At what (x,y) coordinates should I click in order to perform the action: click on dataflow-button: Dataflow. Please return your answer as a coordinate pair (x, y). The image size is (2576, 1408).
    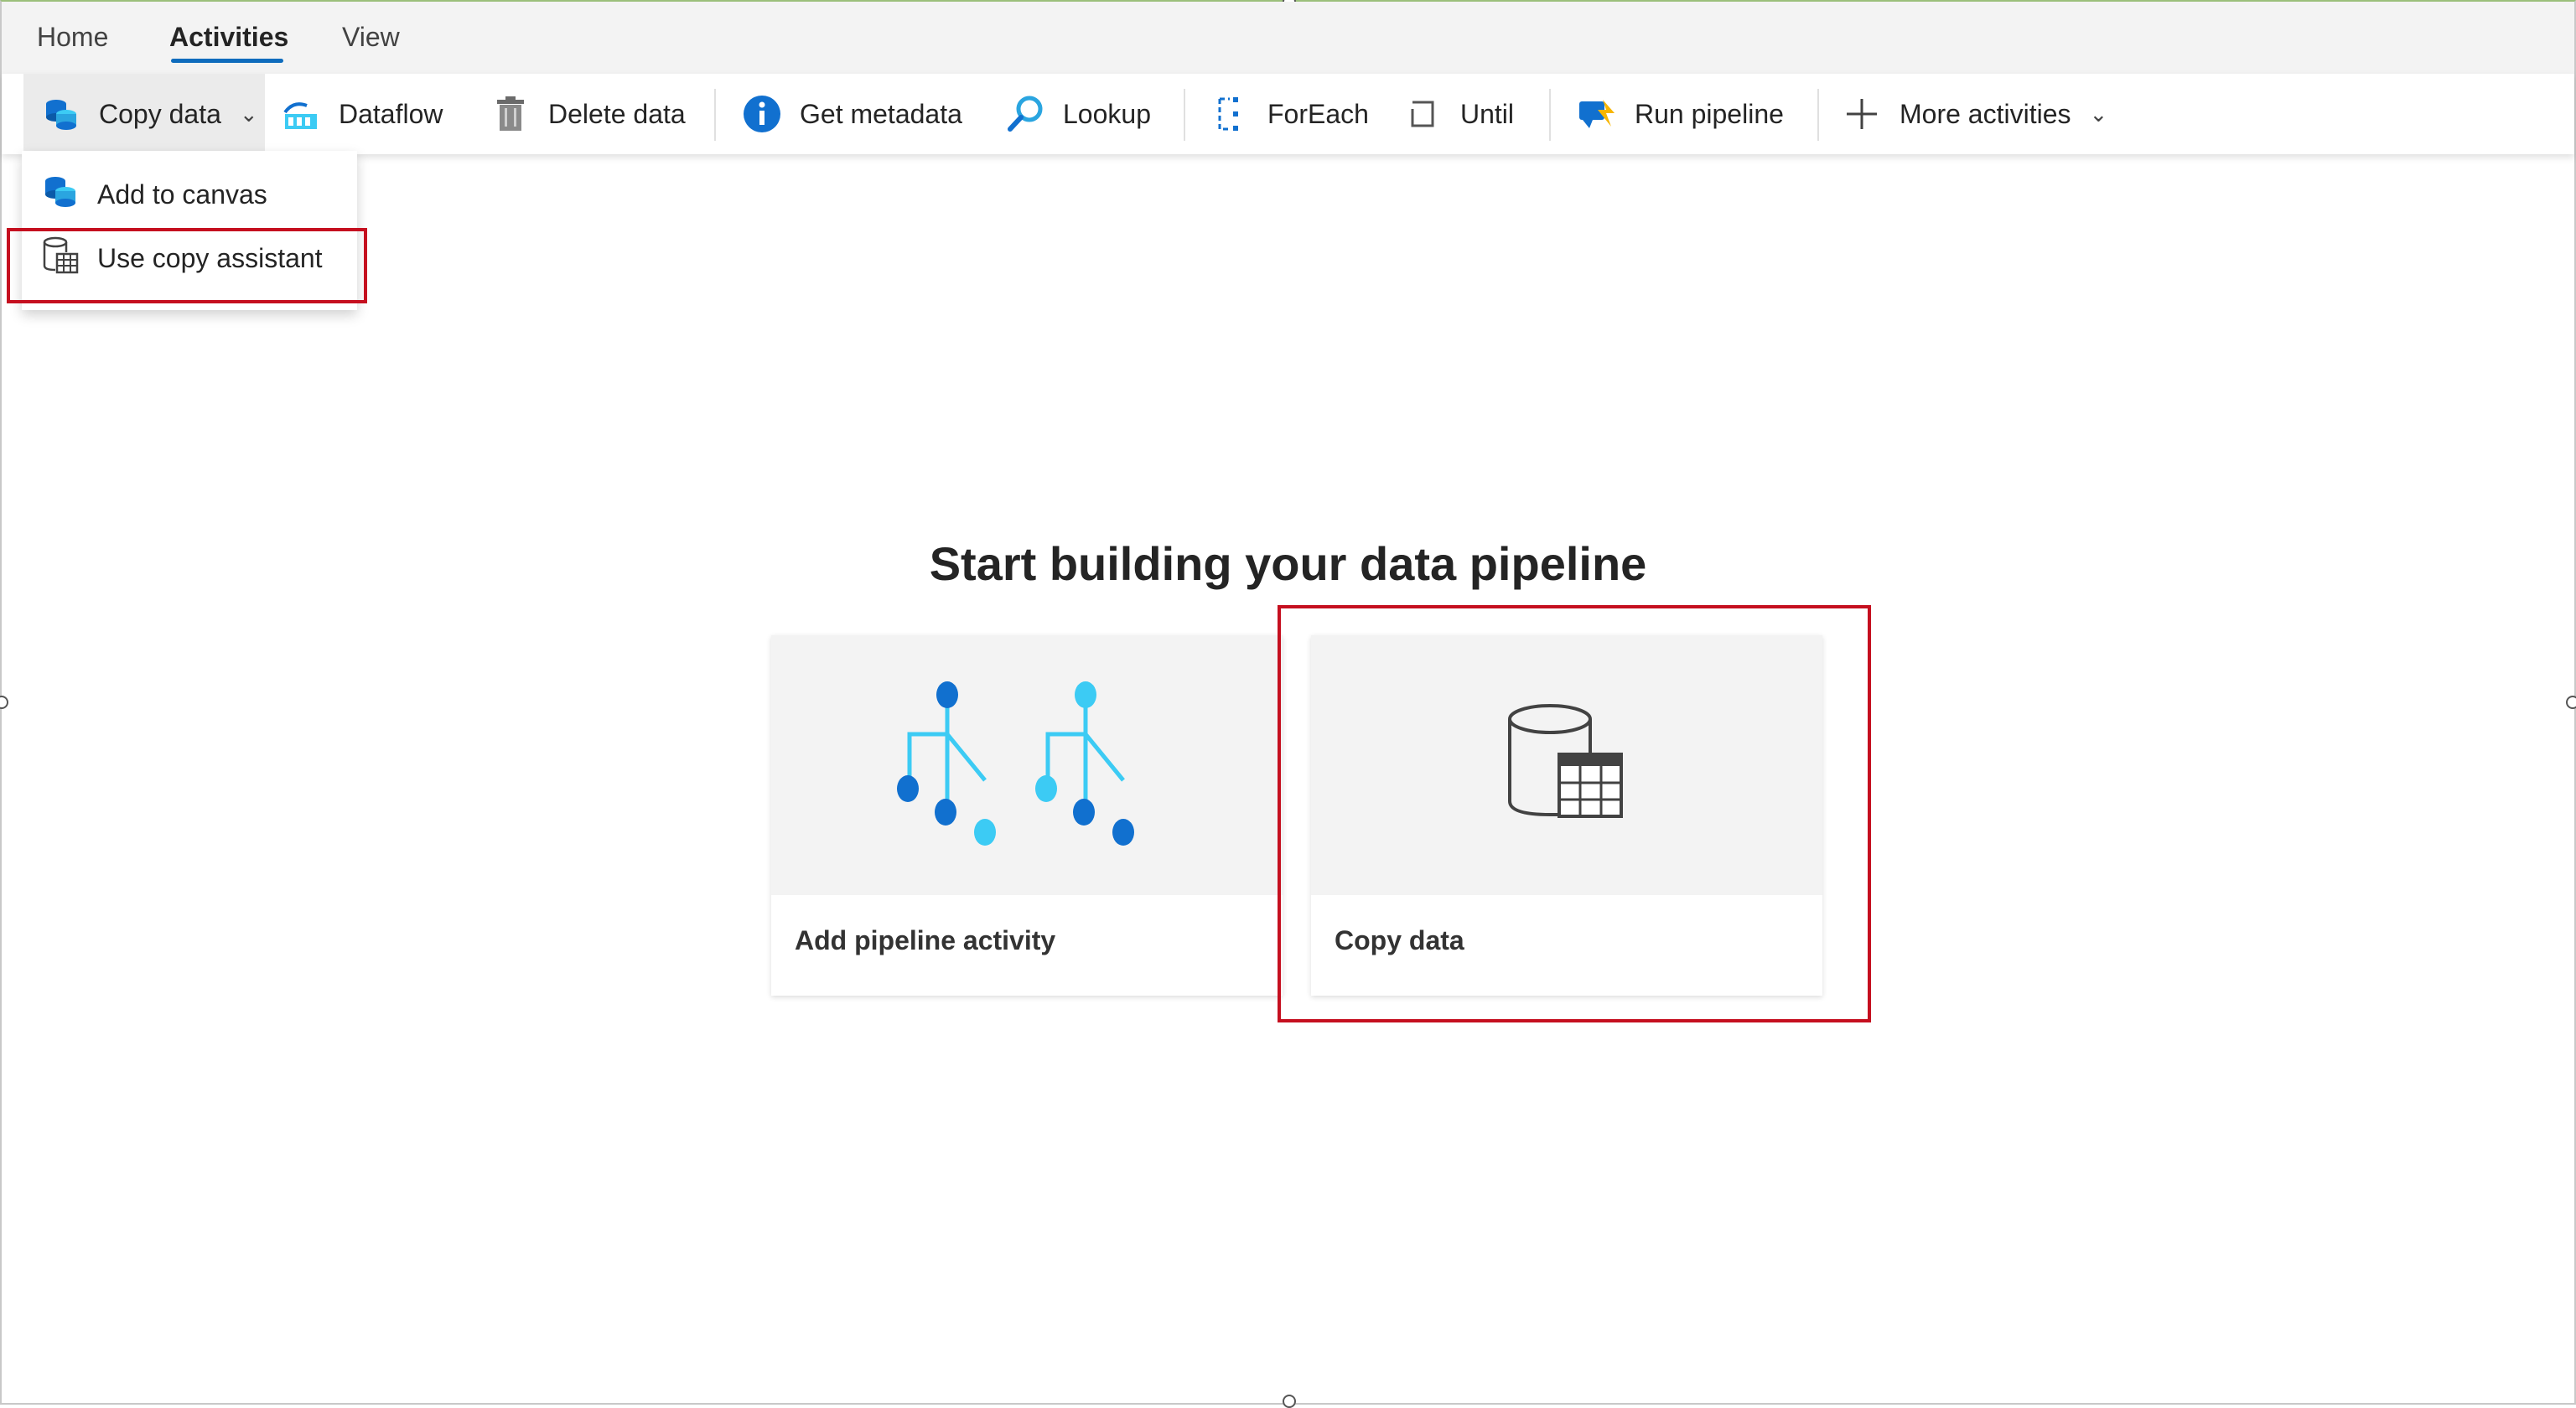
    Looking at the image, I should click on (362, 114).